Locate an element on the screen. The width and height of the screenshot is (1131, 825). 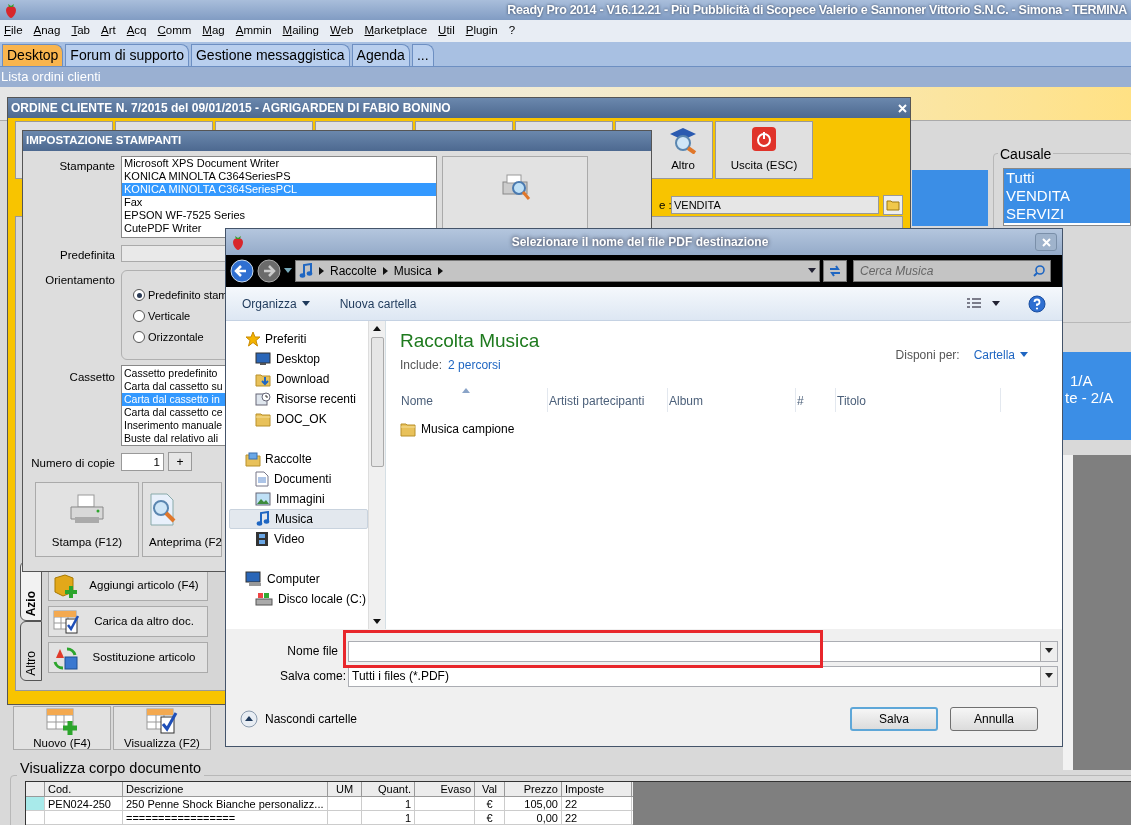
dialog-button: Annulla is located at coordinates (994, 719).